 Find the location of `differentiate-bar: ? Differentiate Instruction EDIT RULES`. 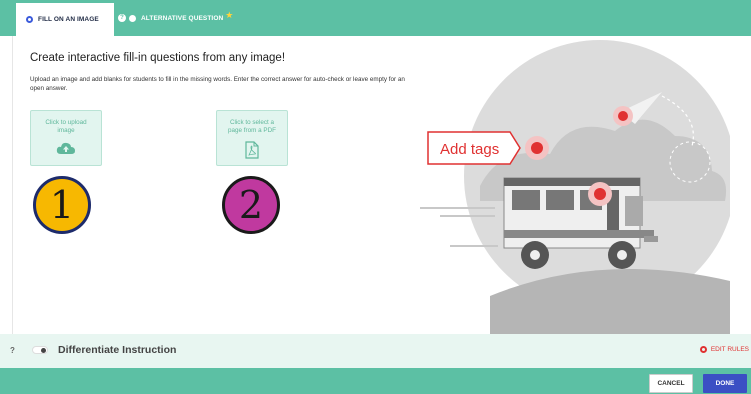

differentiate-bar: ? Differentiate Instruction EDIT RULES is located at coordinates (375, 351).